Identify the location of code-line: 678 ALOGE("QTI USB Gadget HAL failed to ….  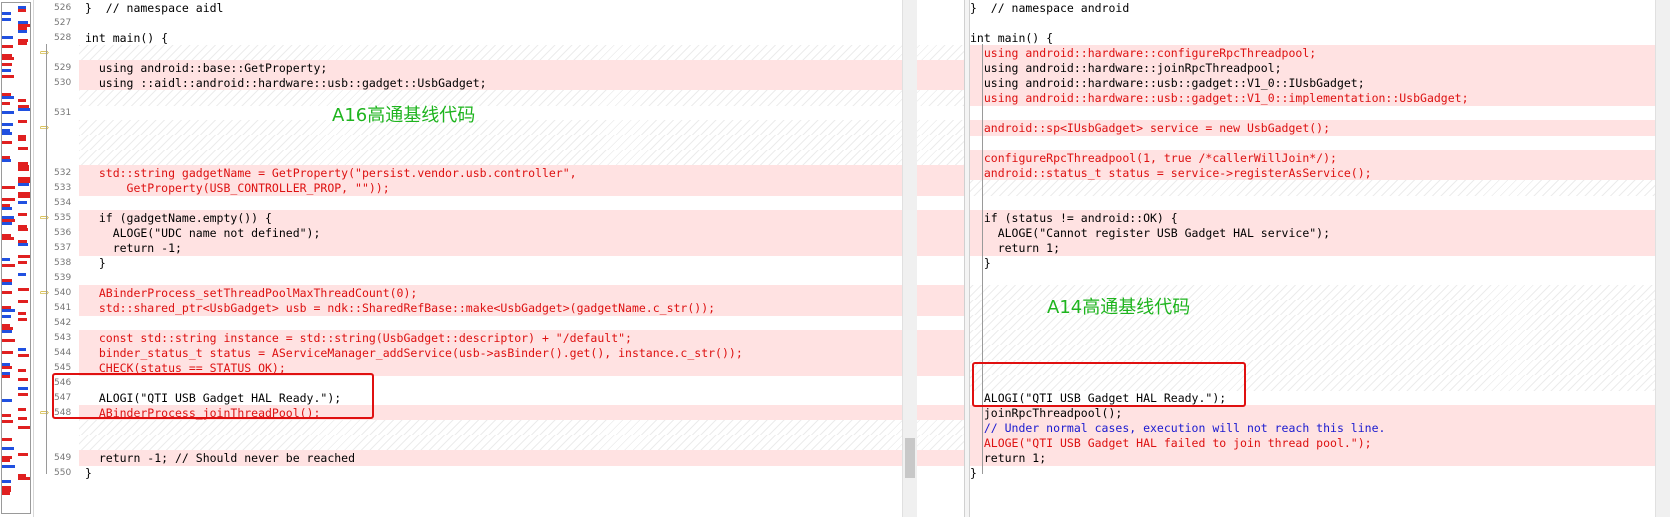
(1320, 443).